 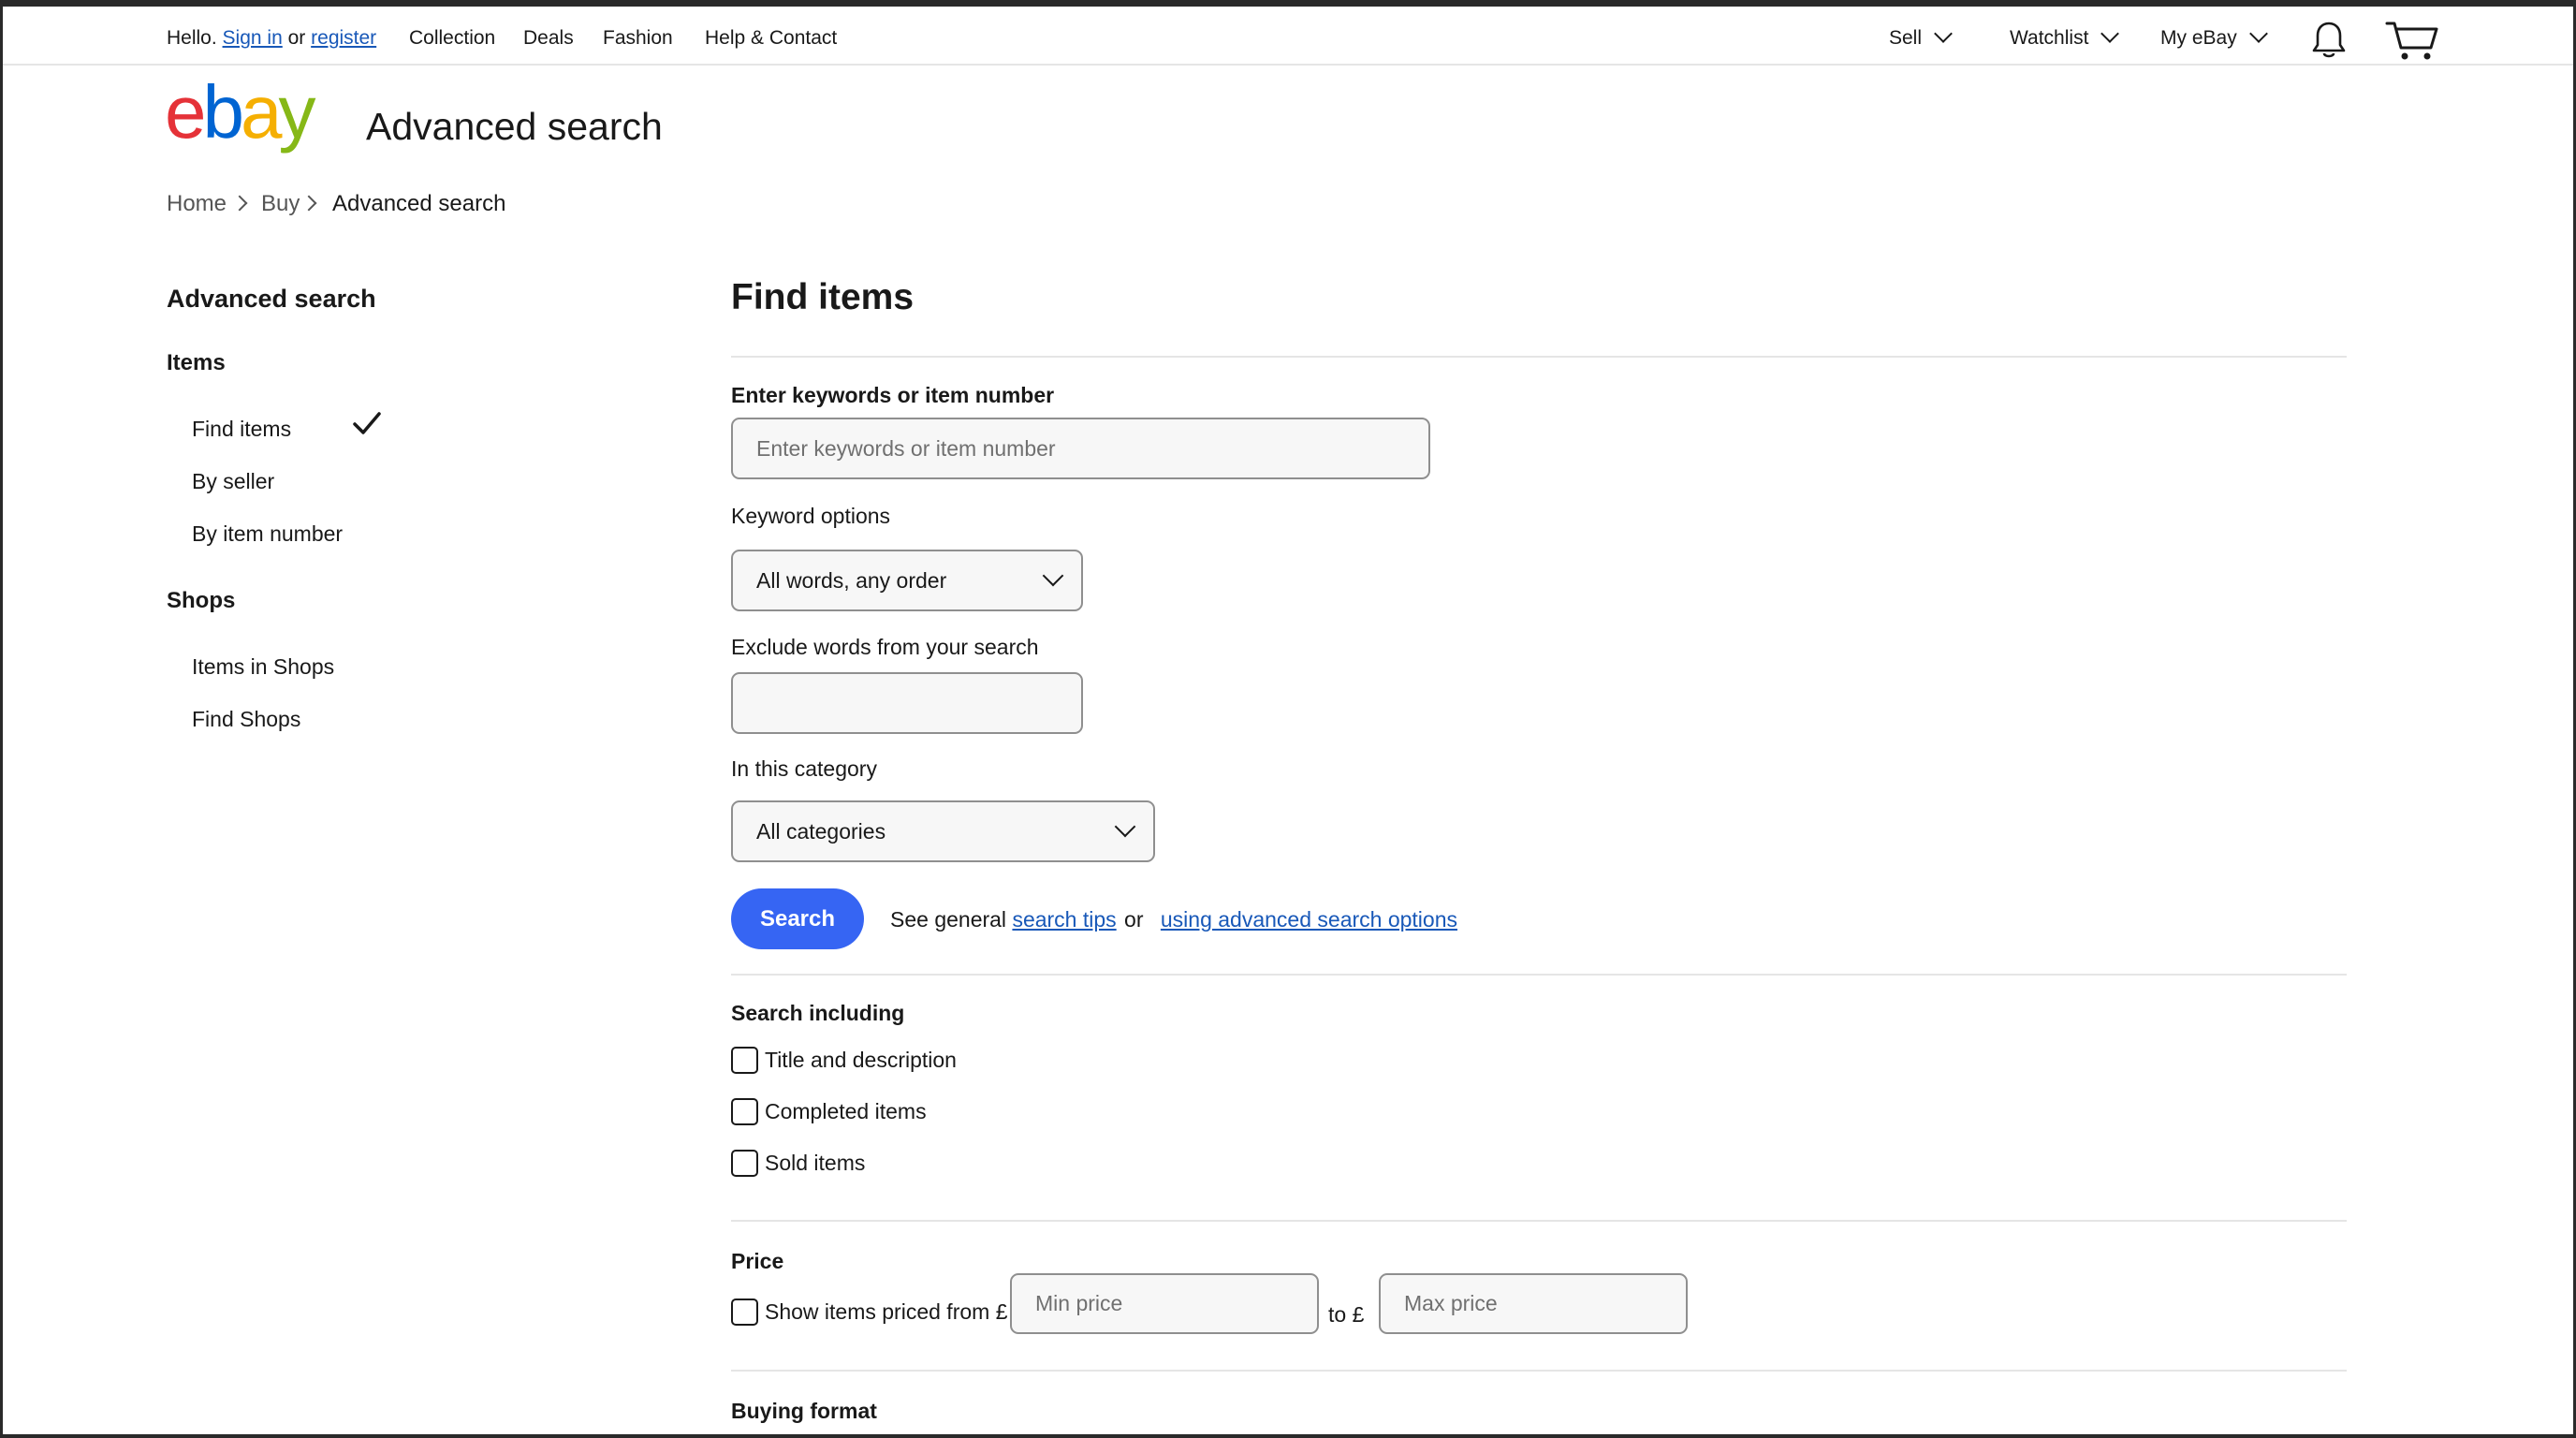 I want to click on search-tips-link: search tips, so click(x=1064, y=919).